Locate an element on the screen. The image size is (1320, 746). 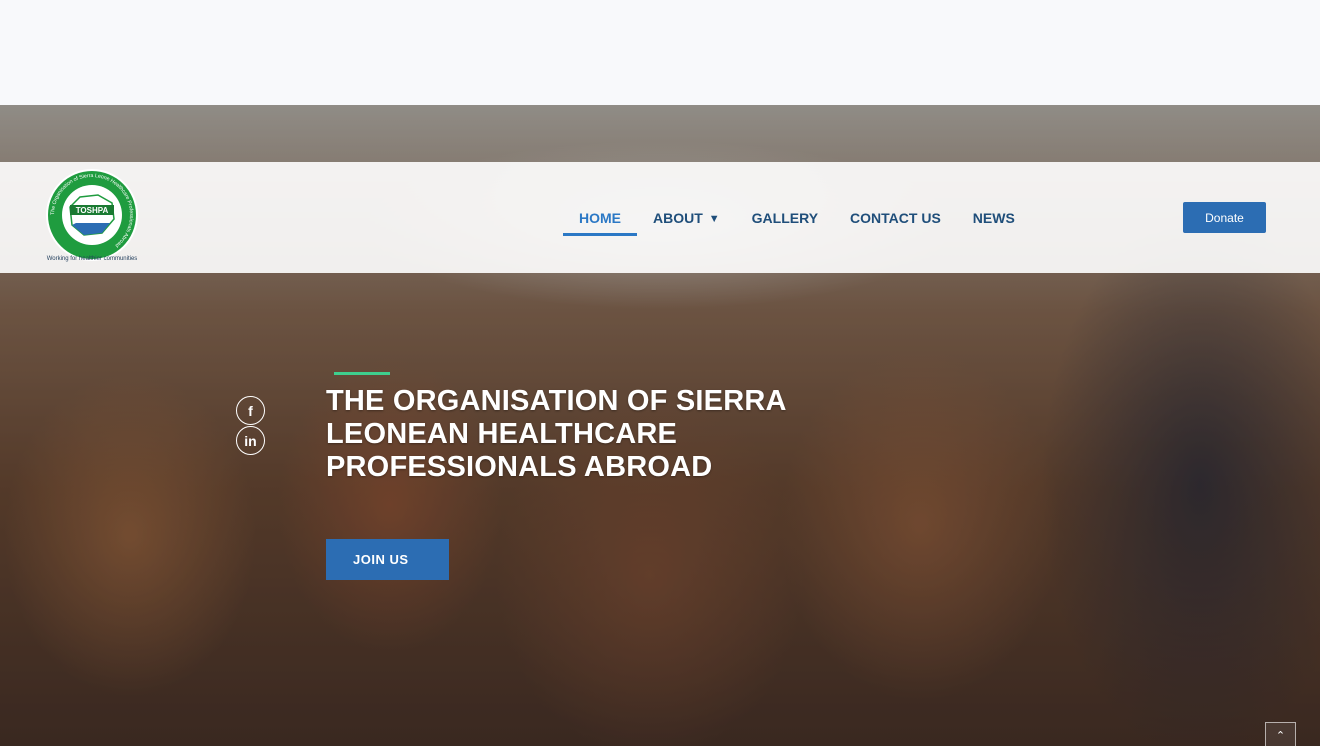
nav-item-label: ABOUT is located at coordinates (678, 217).